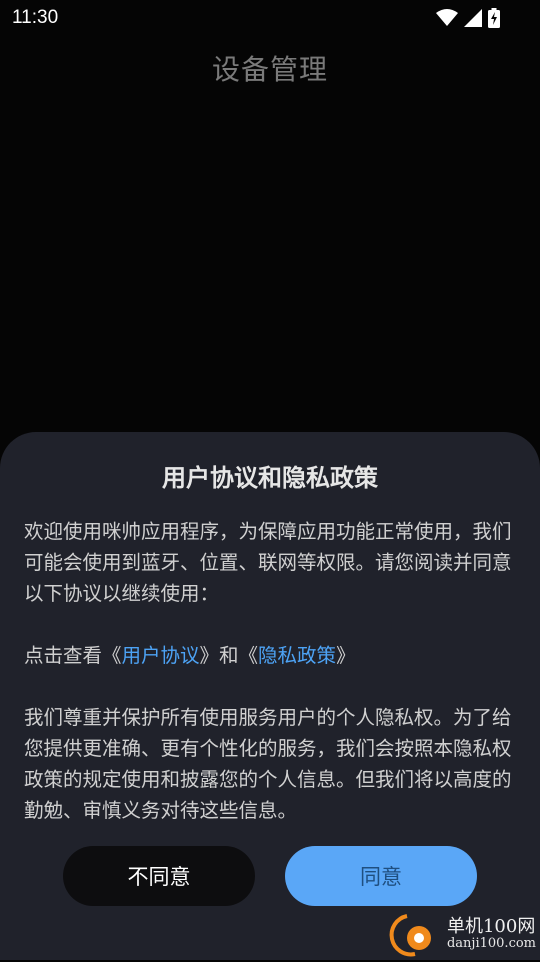 This screenshot has width=540, height=962. I want to click on agree-button: 同意, so click(381, 876).